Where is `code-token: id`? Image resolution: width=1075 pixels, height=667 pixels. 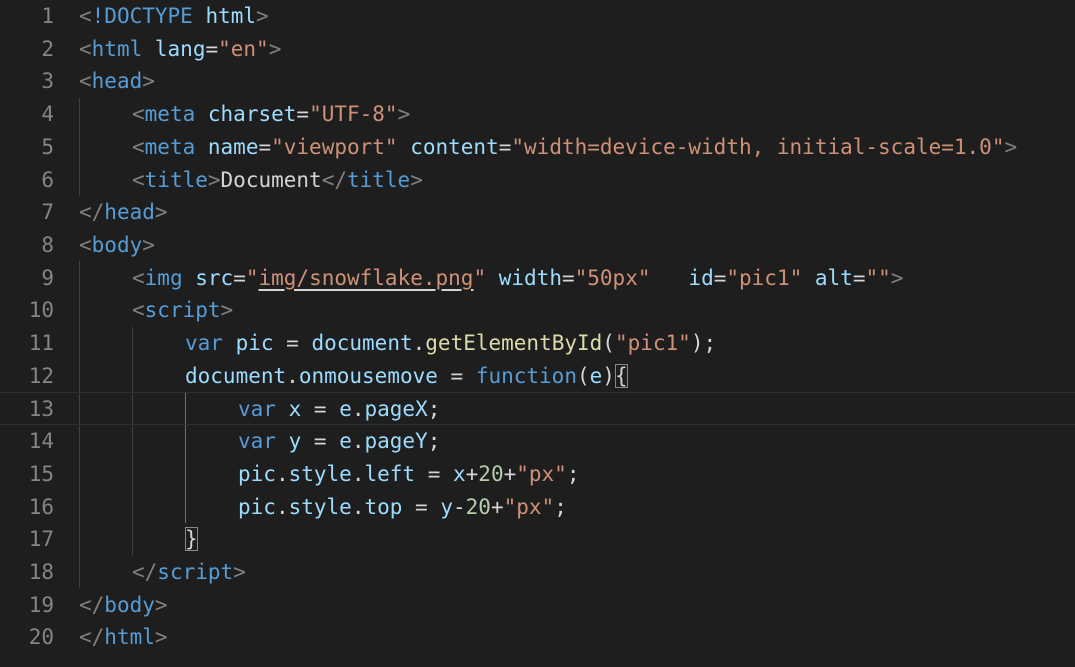 code-token: id is located at coordinates (701, 277).